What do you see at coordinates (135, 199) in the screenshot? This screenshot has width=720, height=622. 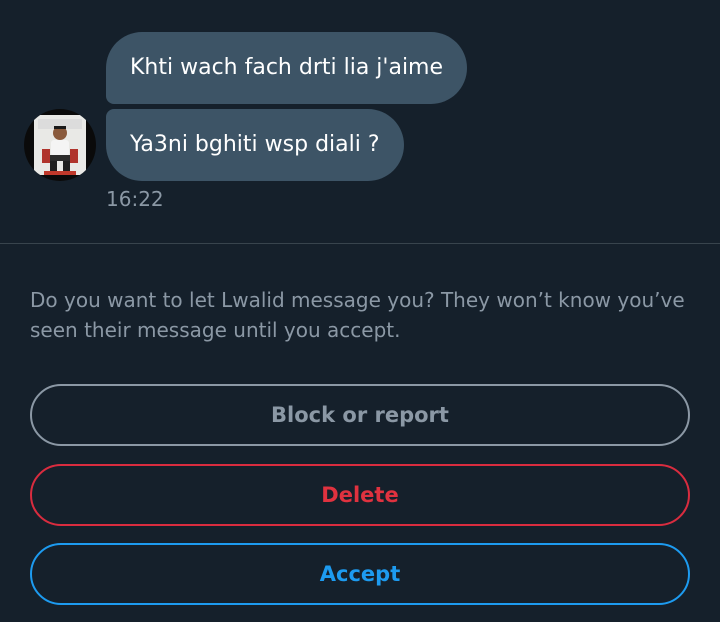 I see `message-timestamp: 16:22` at bounding box center [135, 199].